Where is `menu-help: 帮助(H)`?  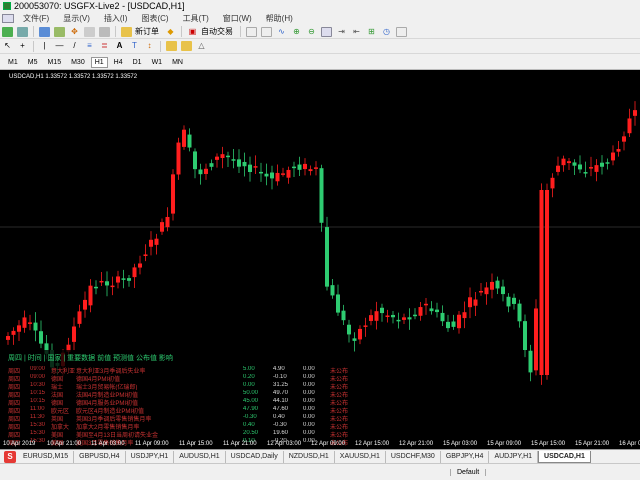
menu-help: 帮助(H) is located at coordinates (279, 18).